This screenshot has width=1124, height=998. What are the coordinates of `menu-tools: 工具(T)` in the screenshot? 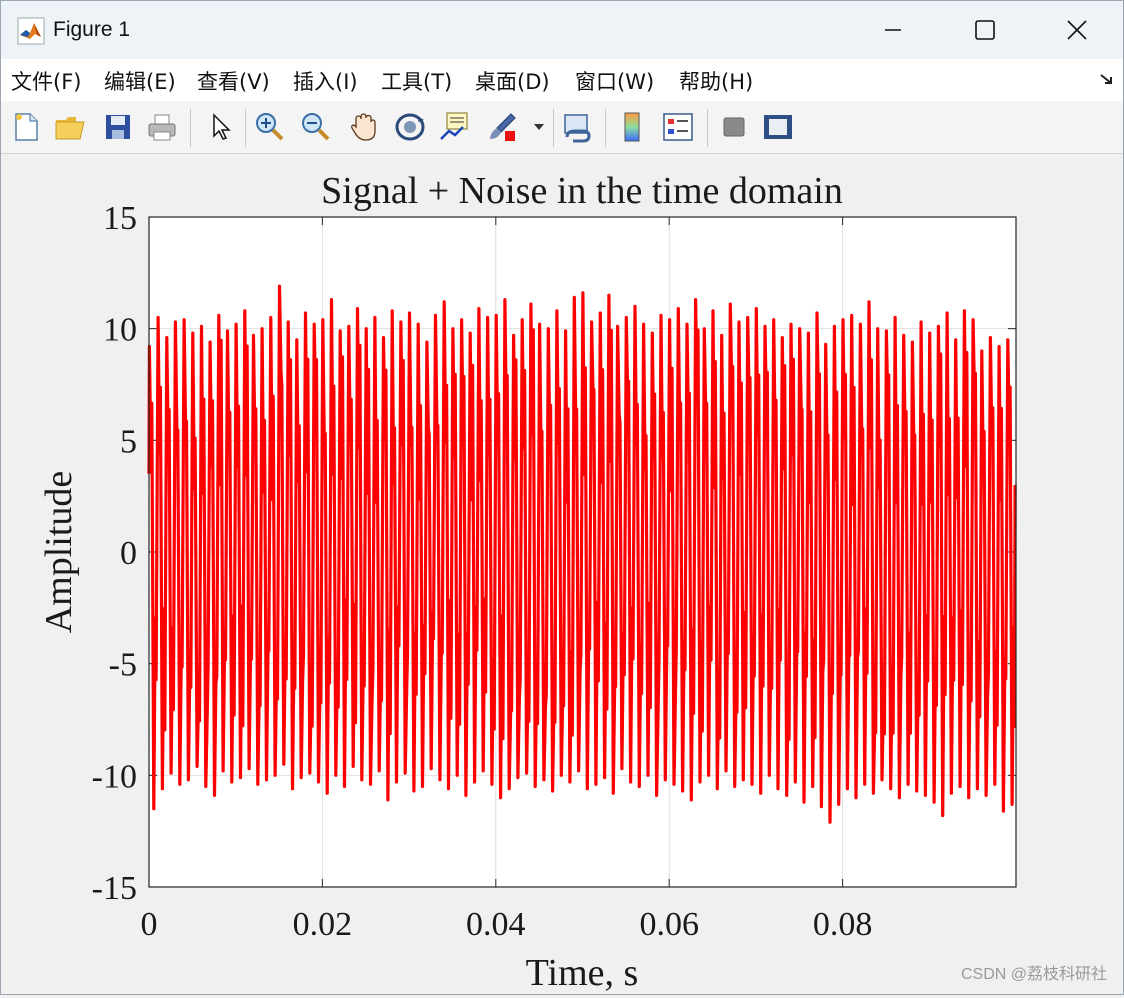 It's located at (416, 81).